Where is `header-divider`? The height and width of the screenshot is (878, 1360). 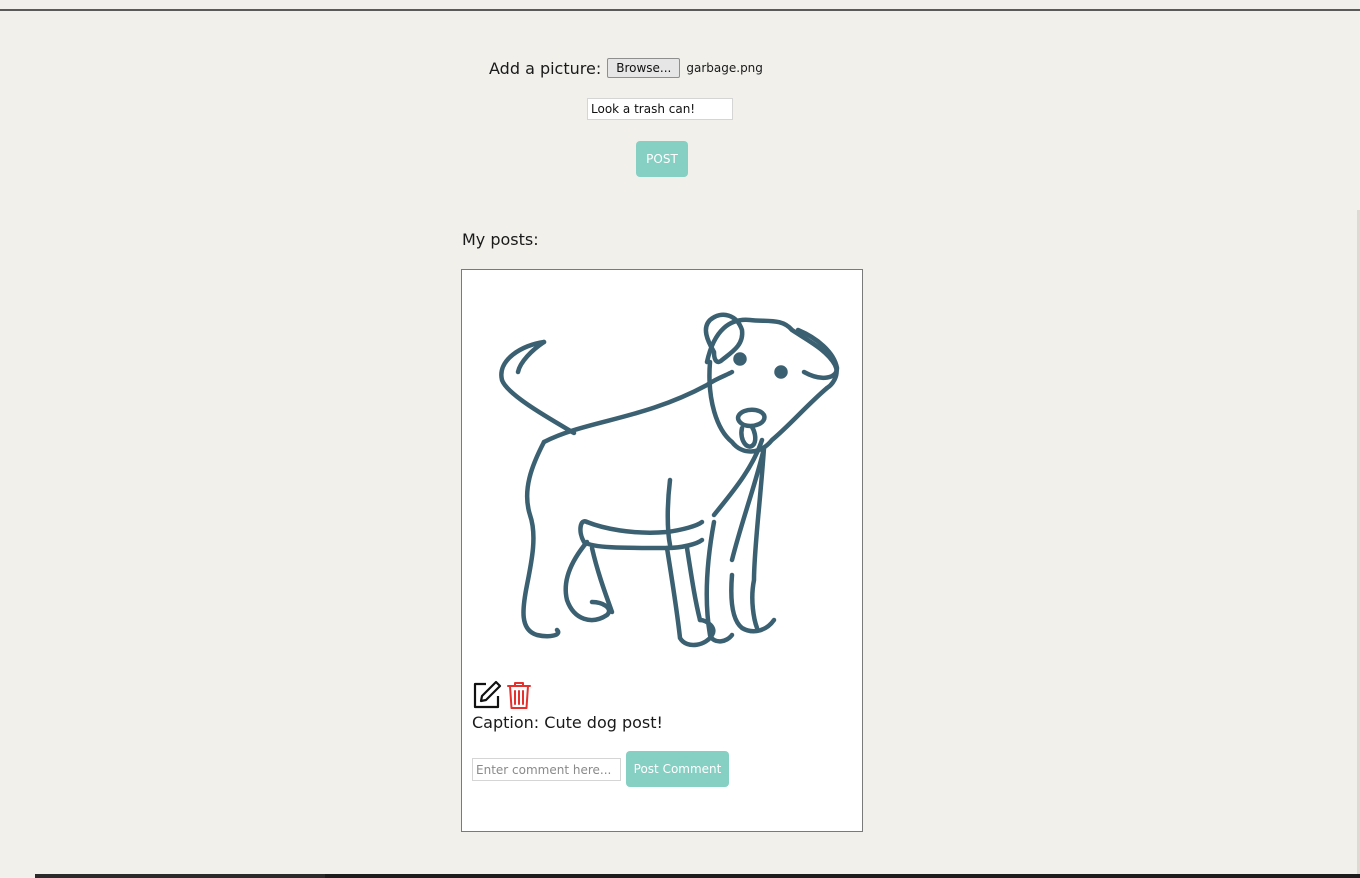 header-divider is located at coordinates (680, 10).